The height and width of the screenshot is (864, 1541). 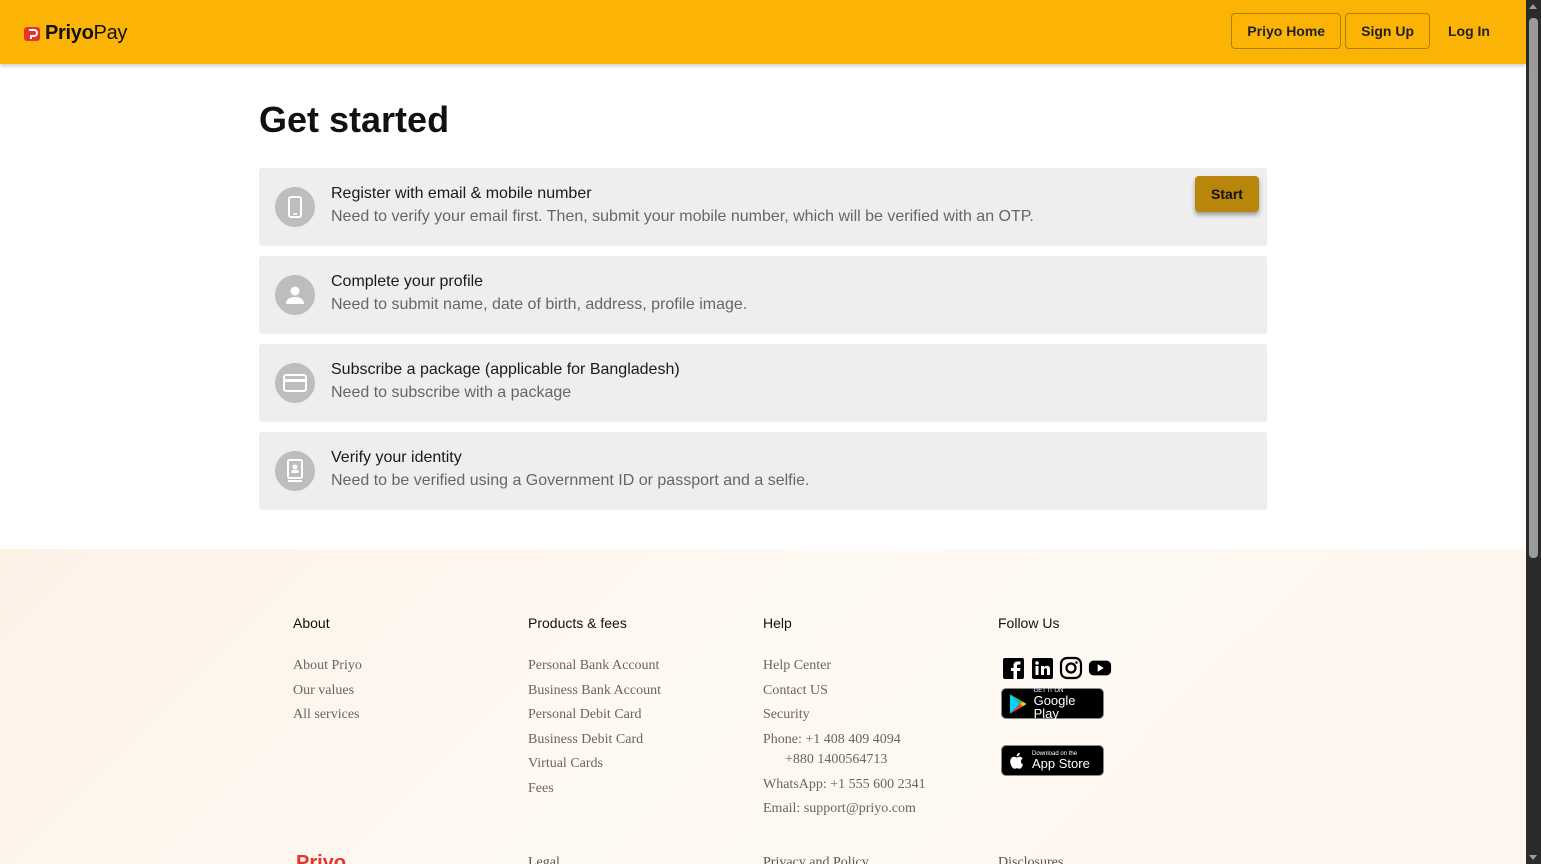 I want to click on person-icon, so click(x=295, y=295).